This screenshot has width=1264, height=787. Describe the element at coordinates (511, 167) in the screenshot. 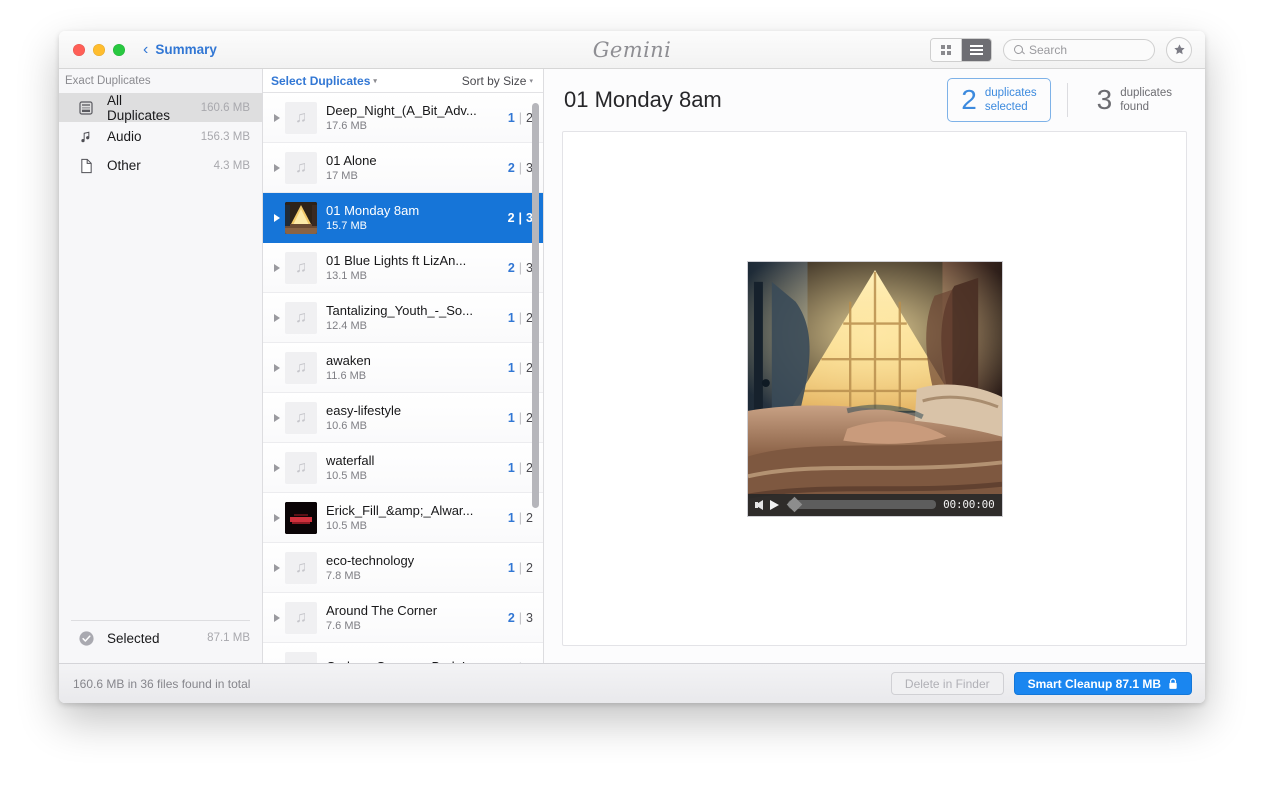

I see `selected-count: 2` at that location.